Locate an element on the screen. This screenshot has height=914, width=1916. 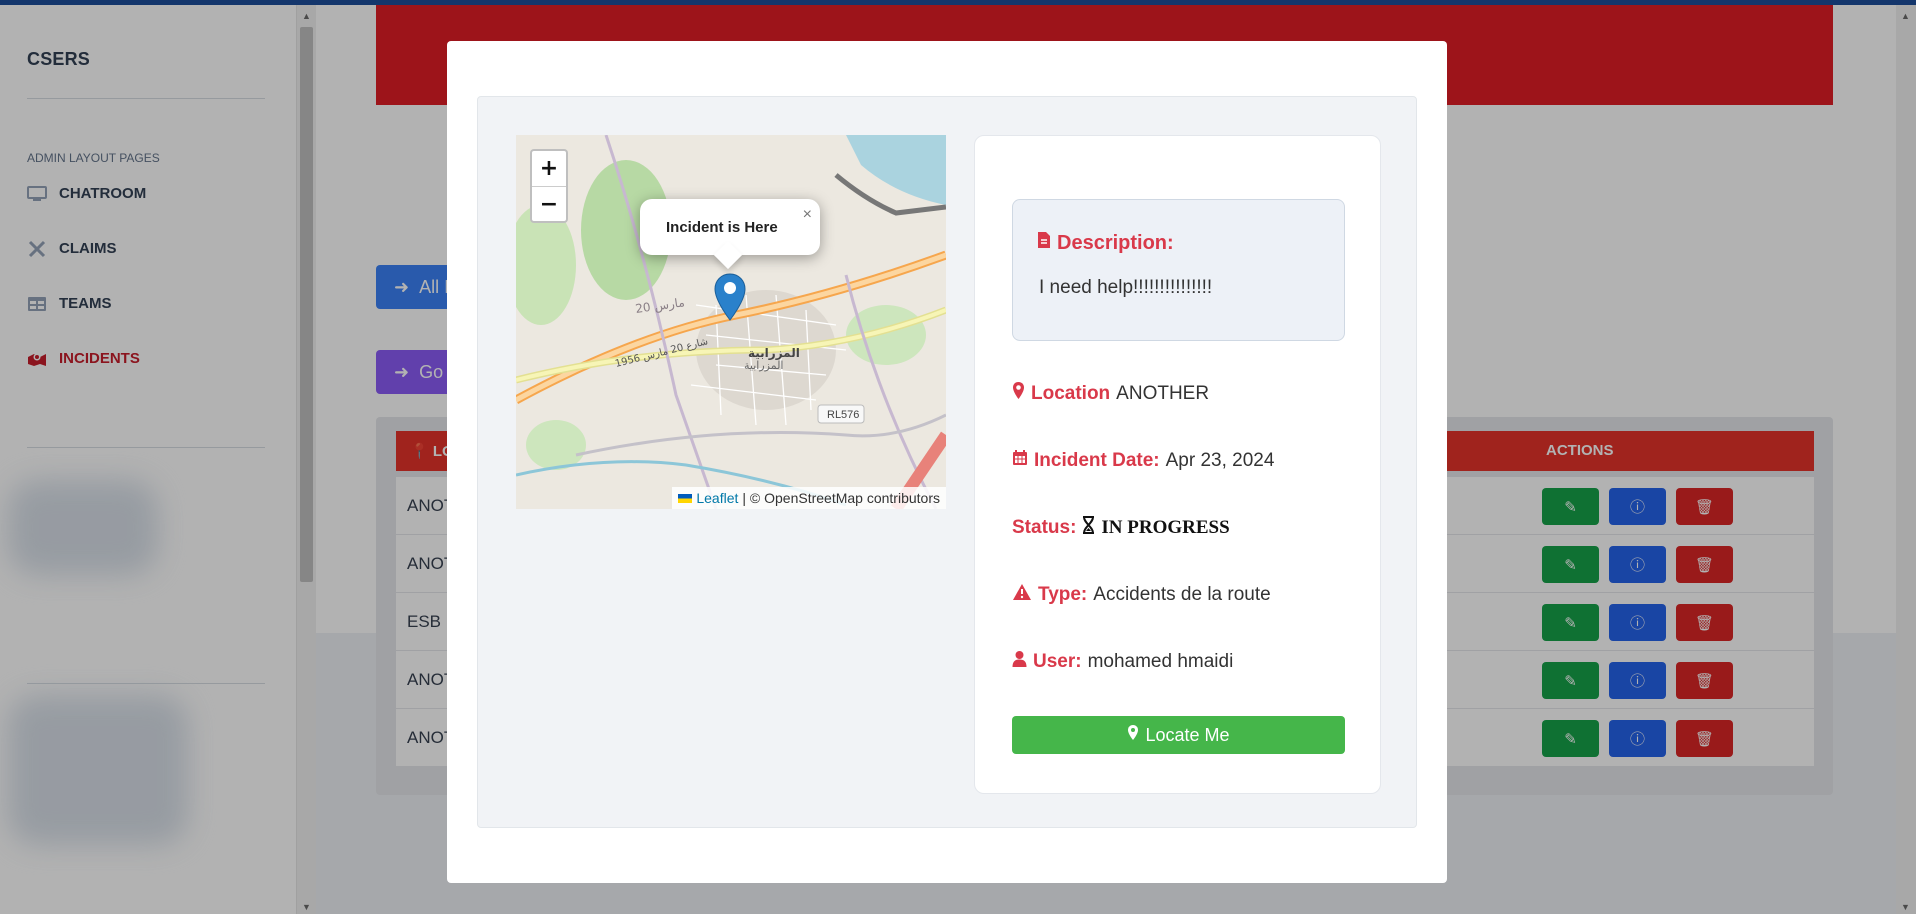
user-value: mohamed hmaidi is located at coordinates (1160, 661).